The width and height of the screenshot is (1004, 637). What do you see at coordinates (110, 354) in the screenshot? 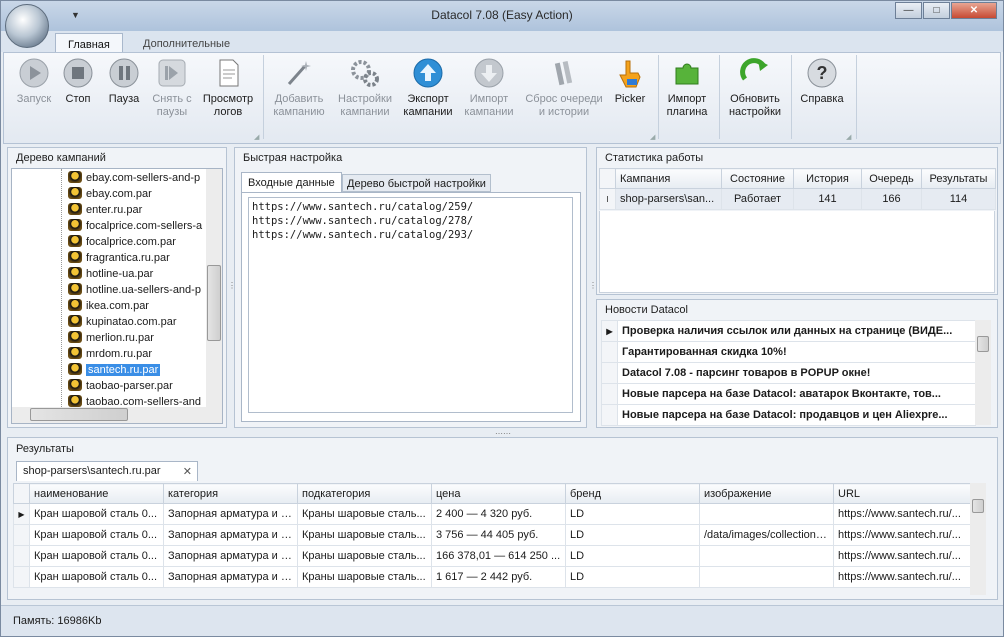
I see `tree-item: mrdom.ru.par` at bounding box center [110, 354].